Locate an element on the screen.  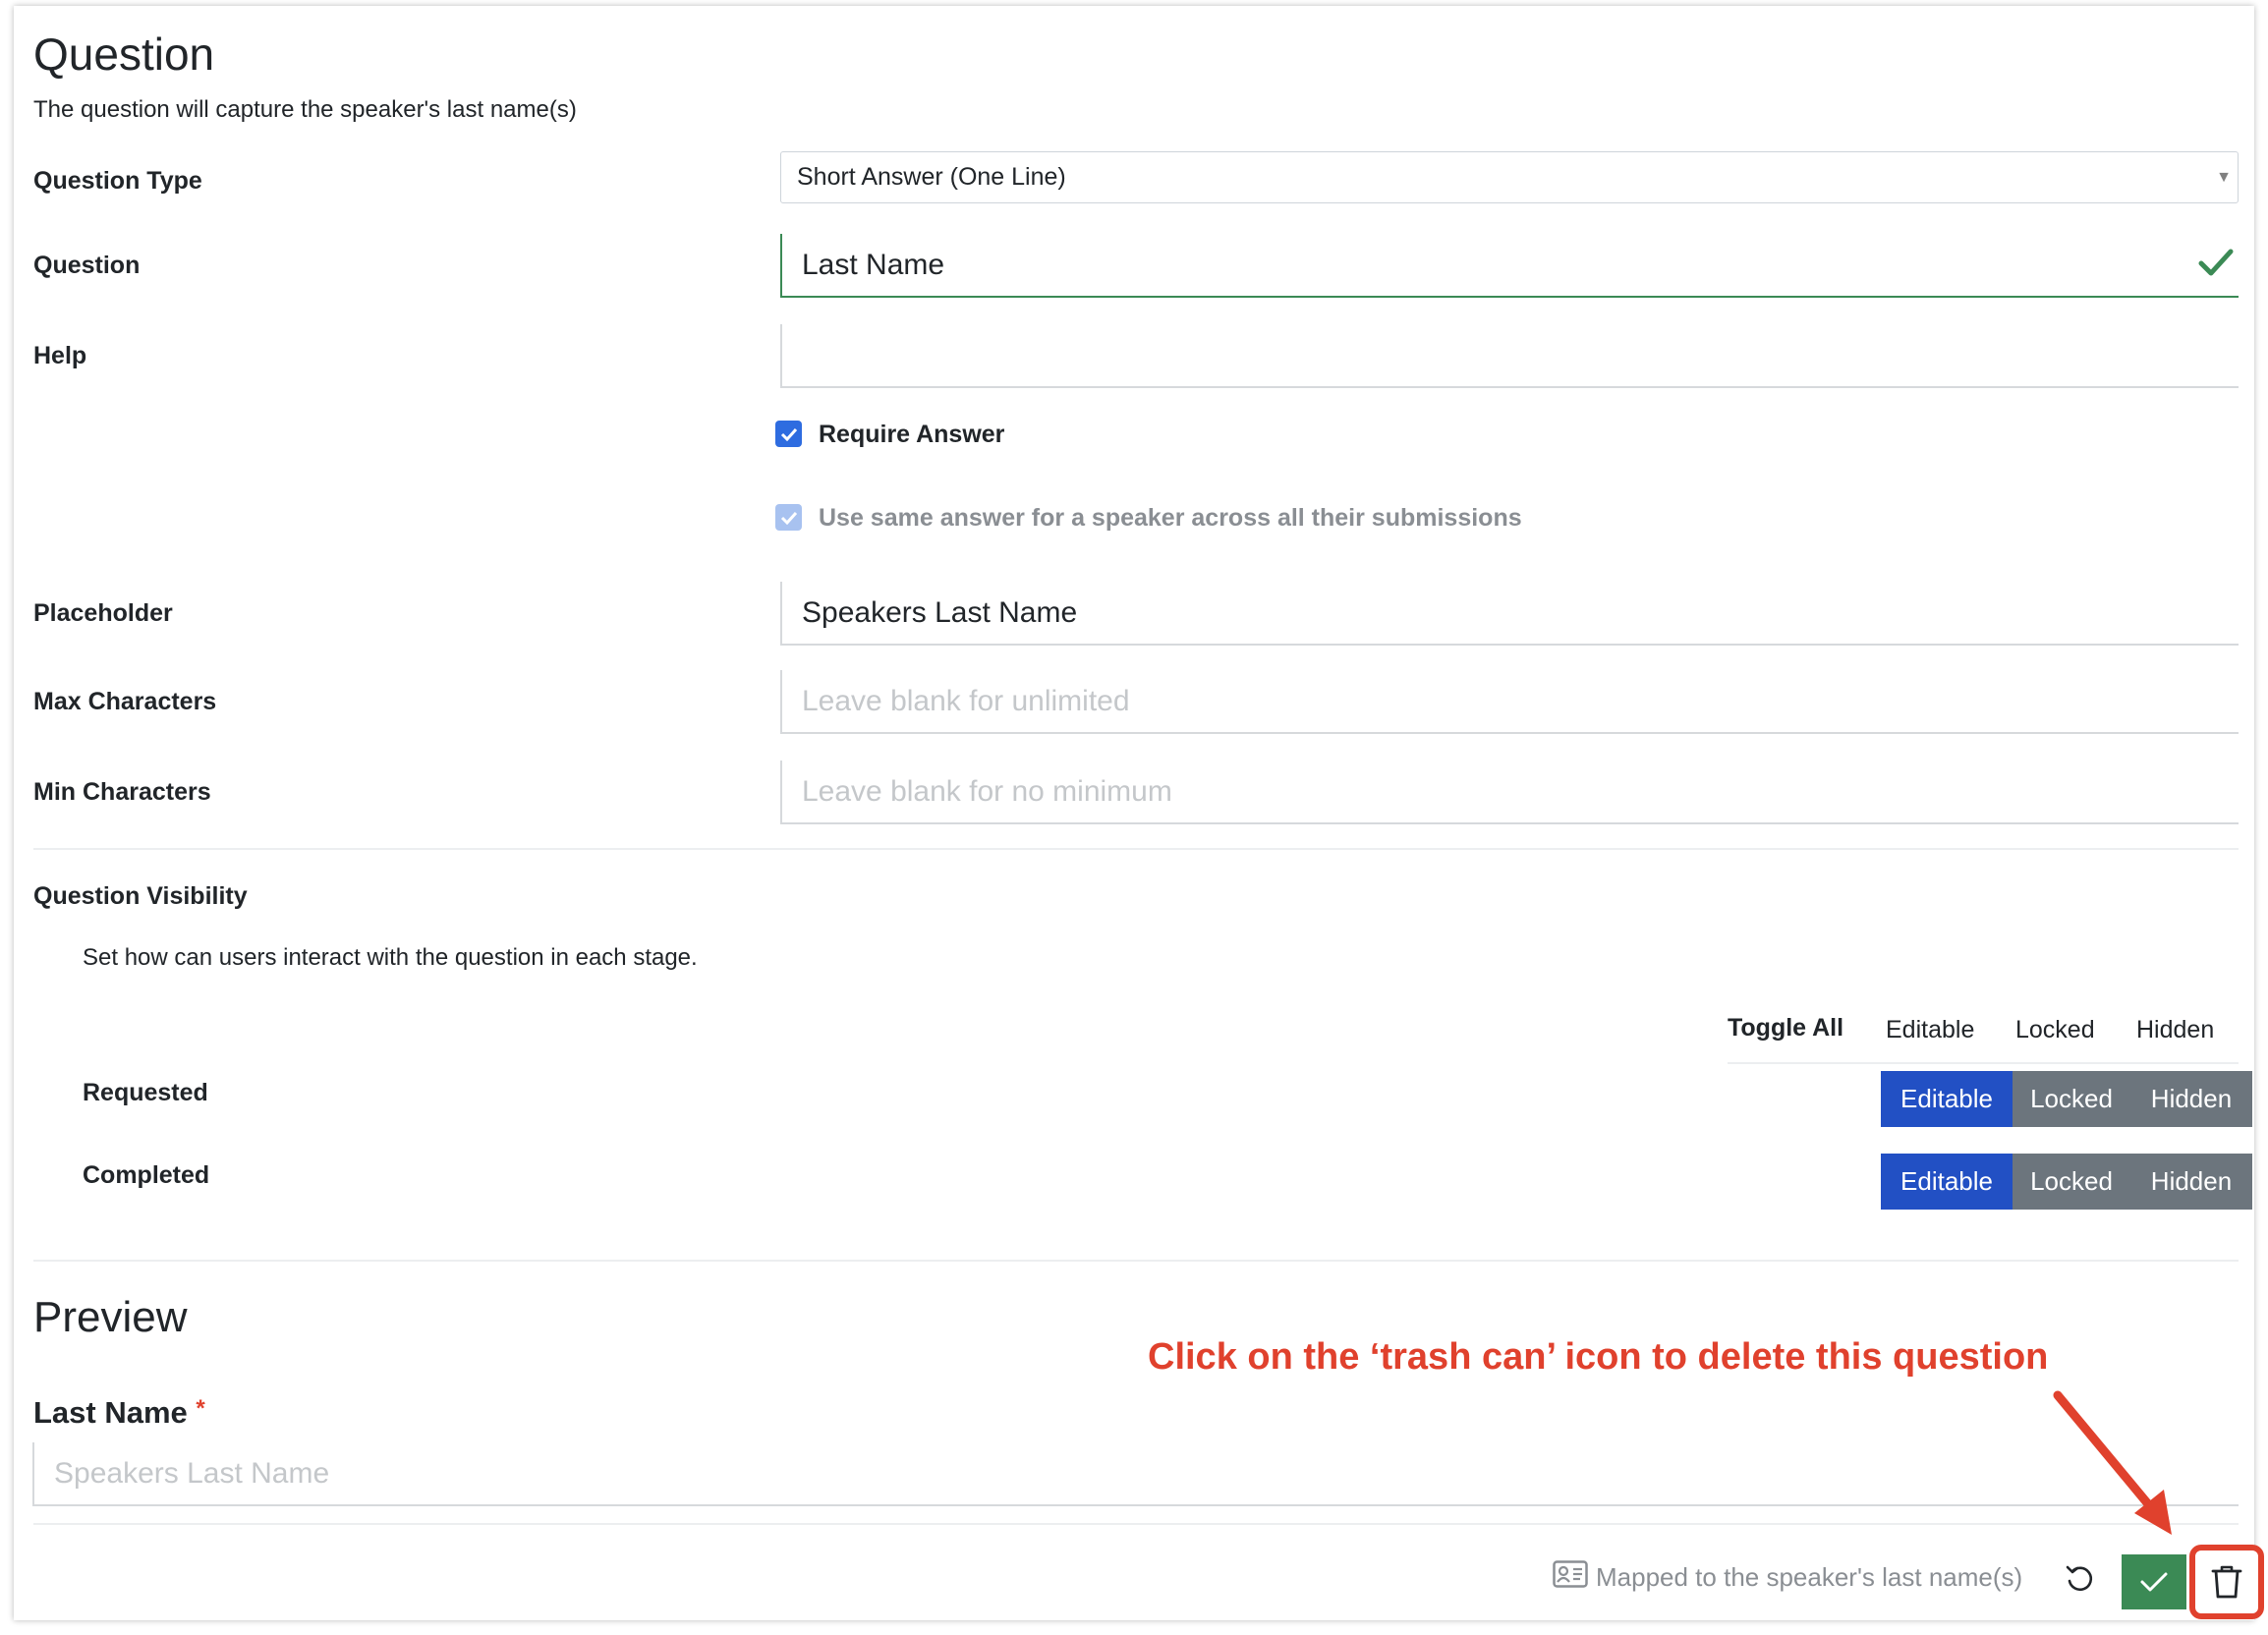
toggle-all-hidden: Hidden is located at coordinates (2175, 1030).